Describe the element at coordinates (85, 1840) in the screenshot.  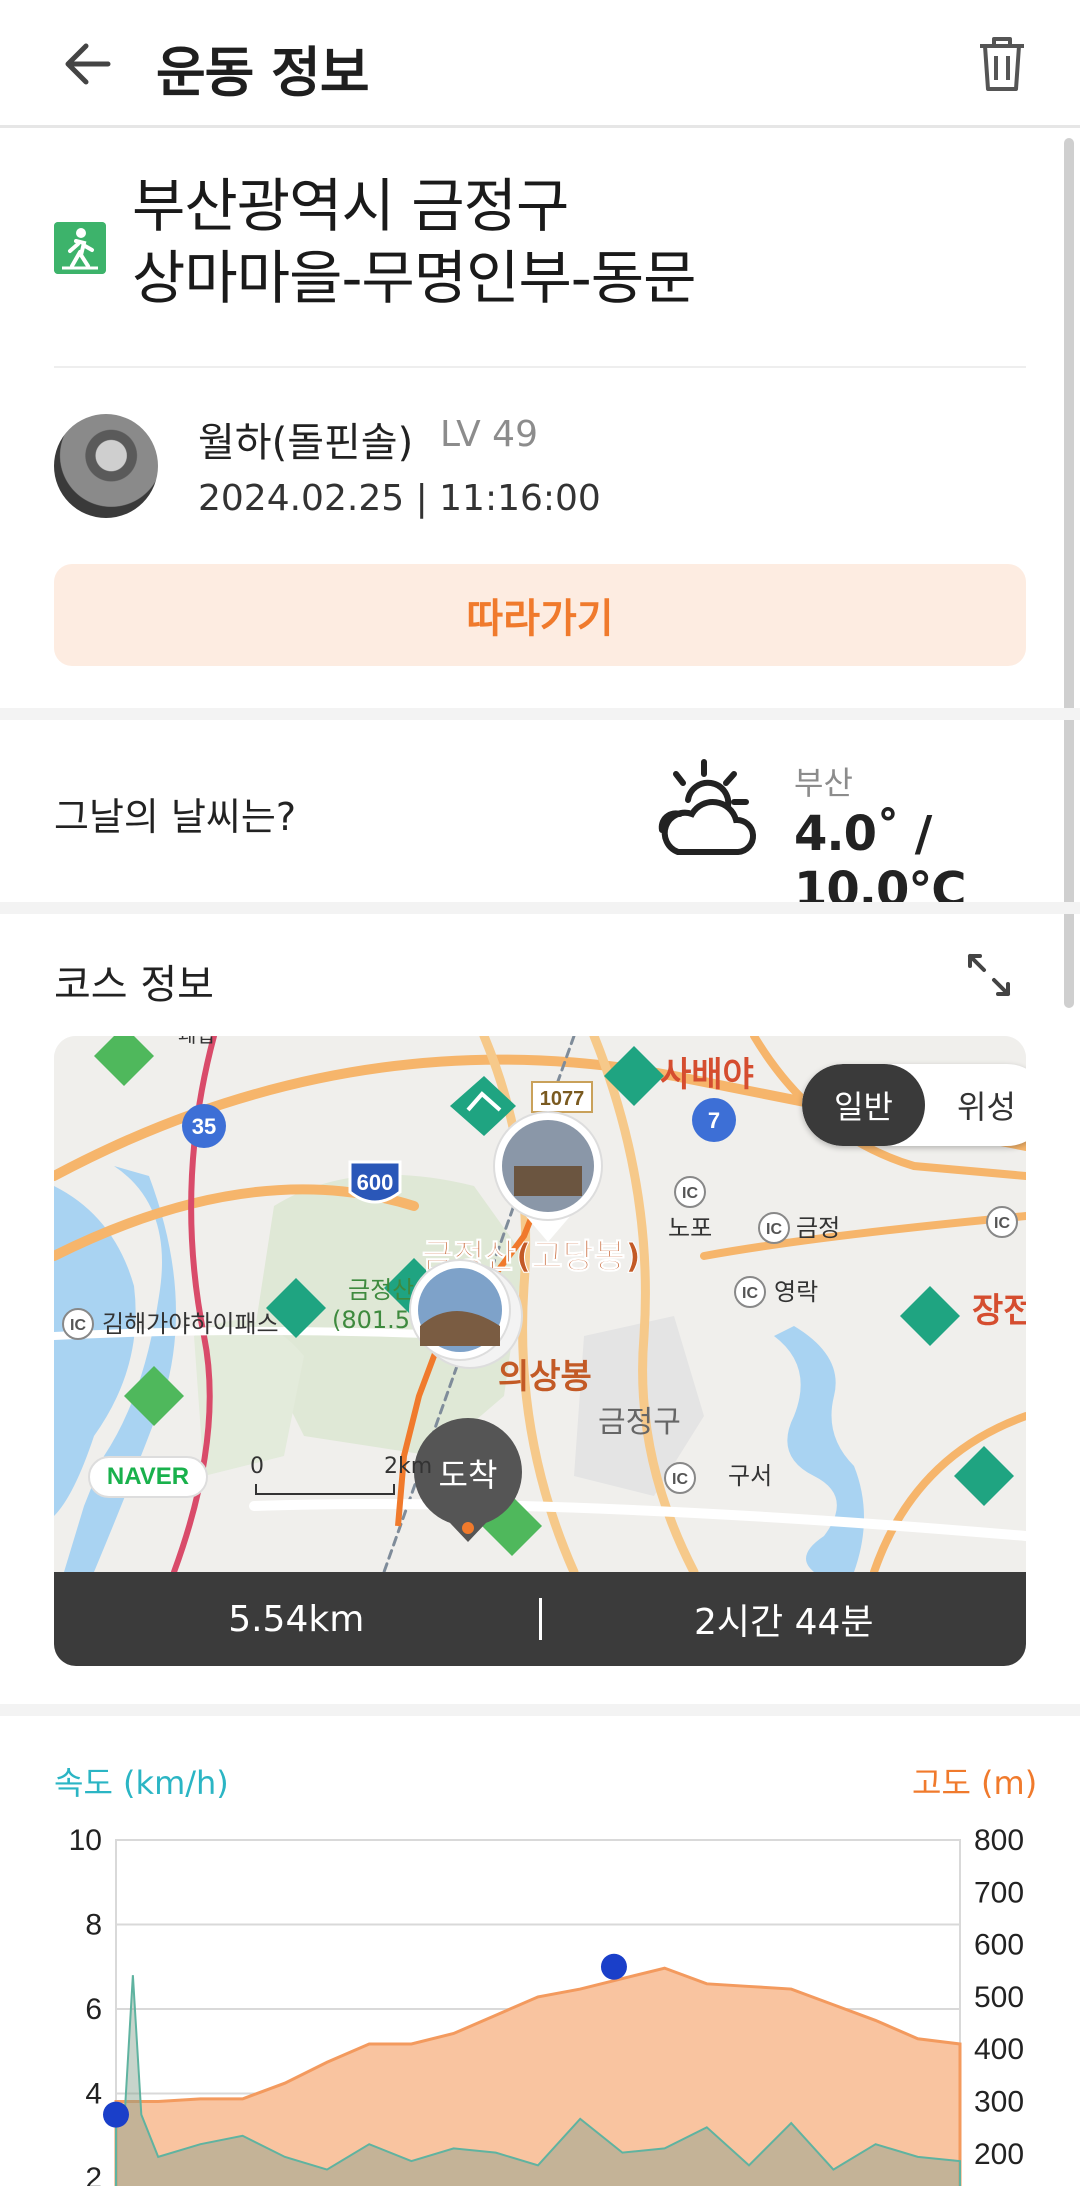
I see `speed-tick-label: 10` at that location.